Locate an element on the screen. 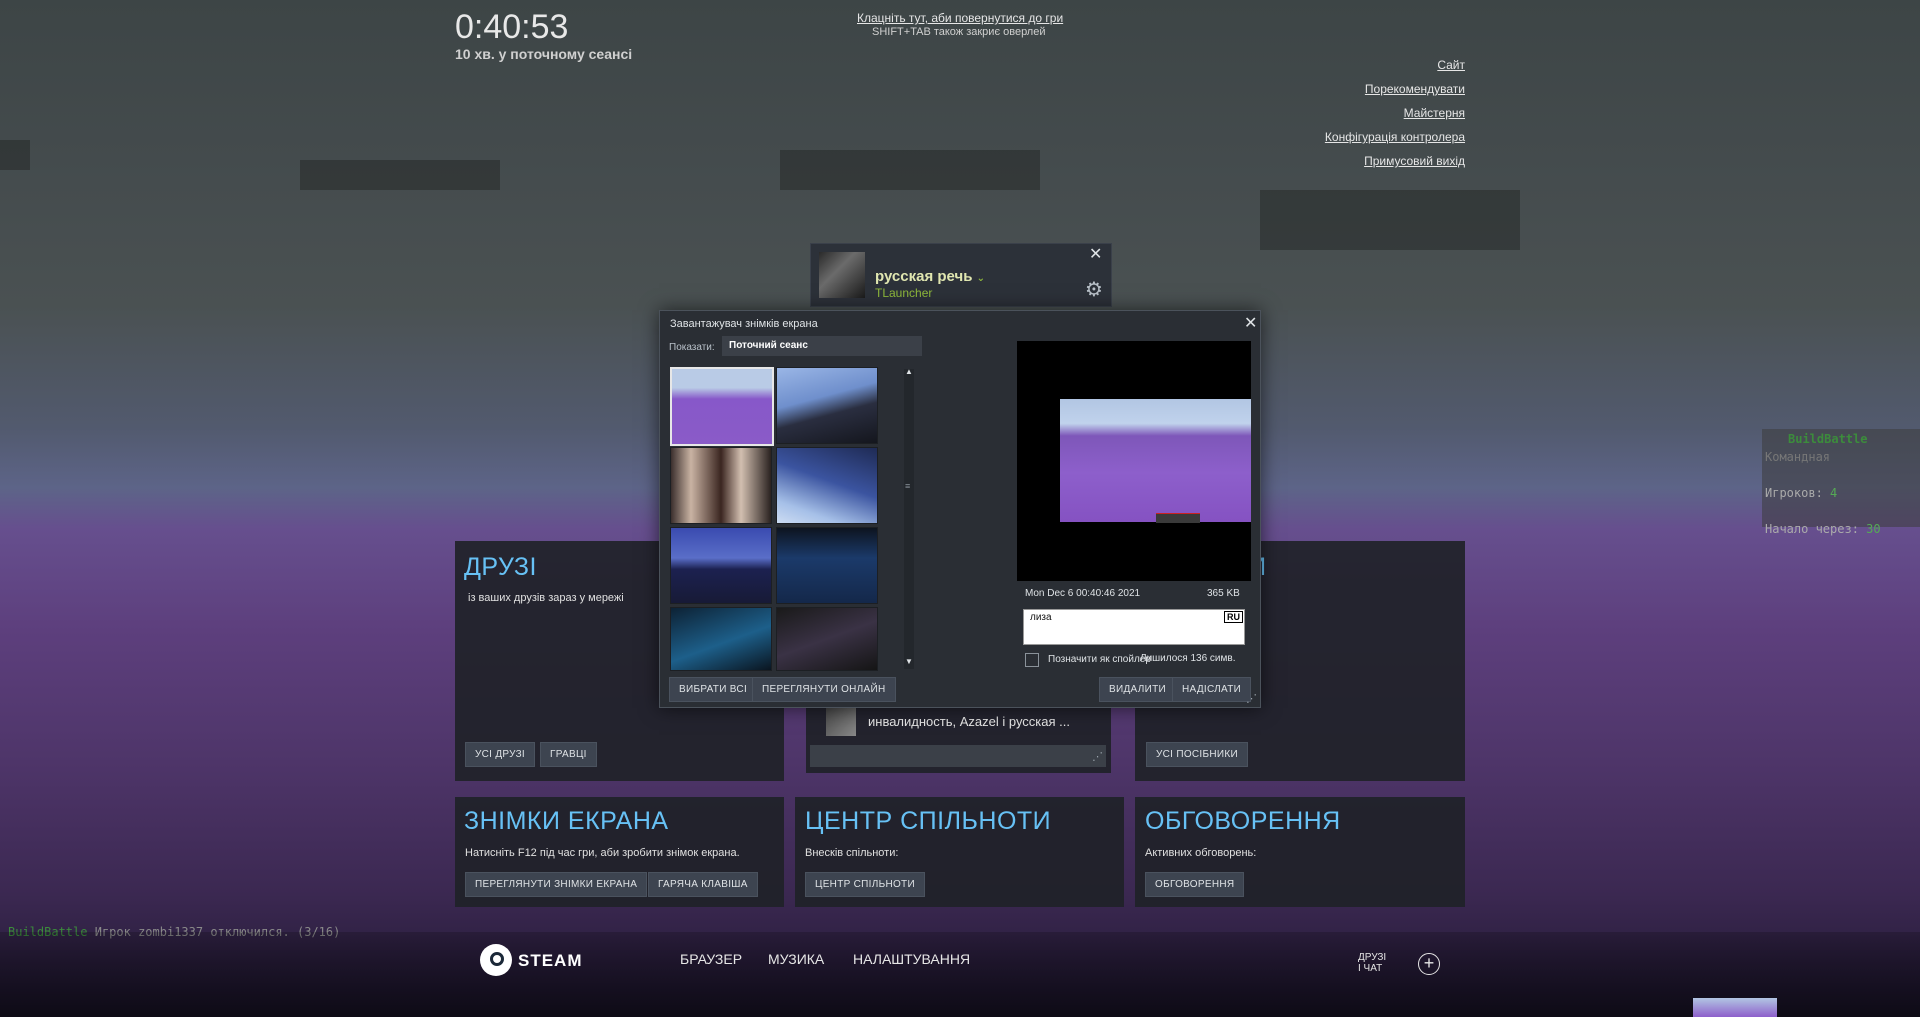  dialog-title: Завантажувач знімків екрана is located at coordinates (744, 324).